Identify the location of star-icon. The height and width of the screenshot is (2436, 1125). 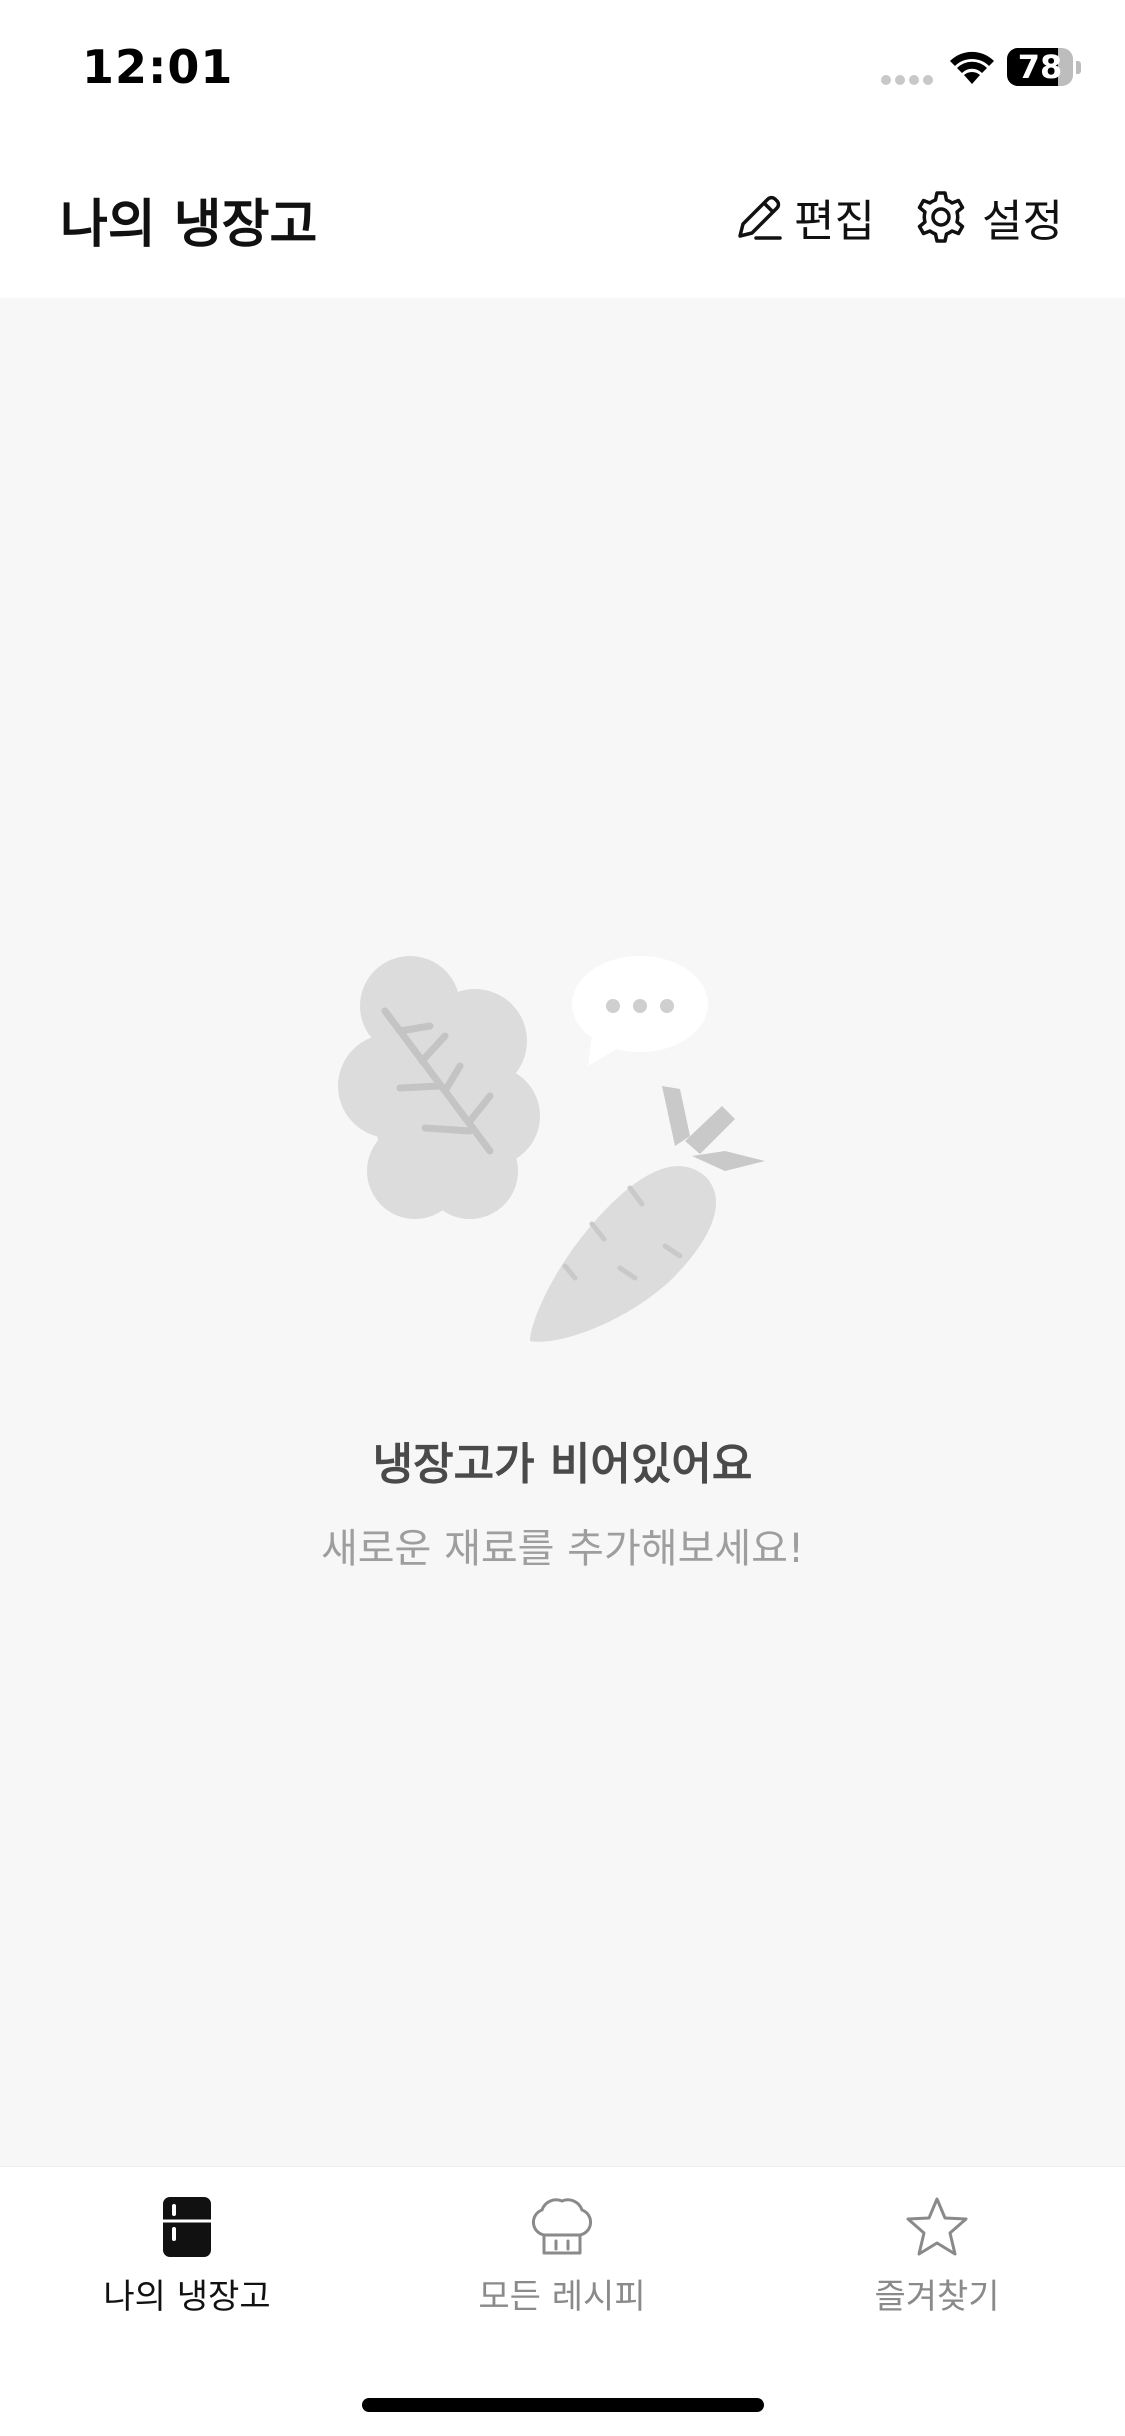
(937, 2226).